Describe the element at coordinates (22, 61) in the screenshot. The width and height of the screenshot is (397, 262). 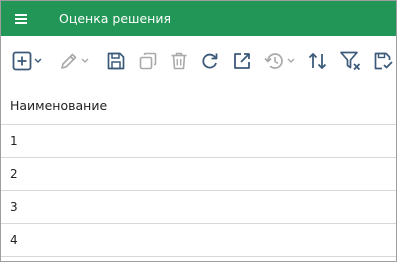
I see `add-icon` at that location.